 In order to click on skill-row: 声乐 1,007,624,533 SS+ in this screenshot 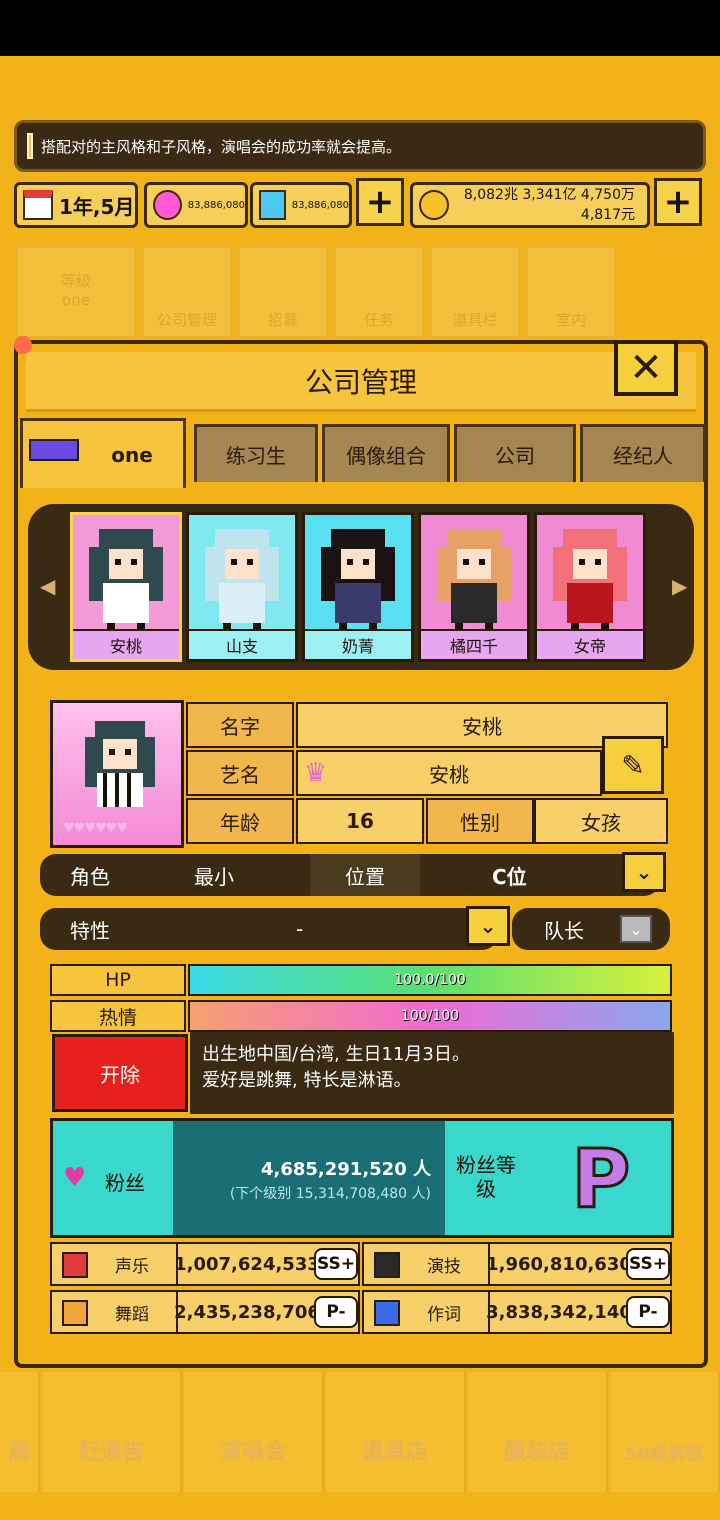, I will do `click(205, 1264)`.